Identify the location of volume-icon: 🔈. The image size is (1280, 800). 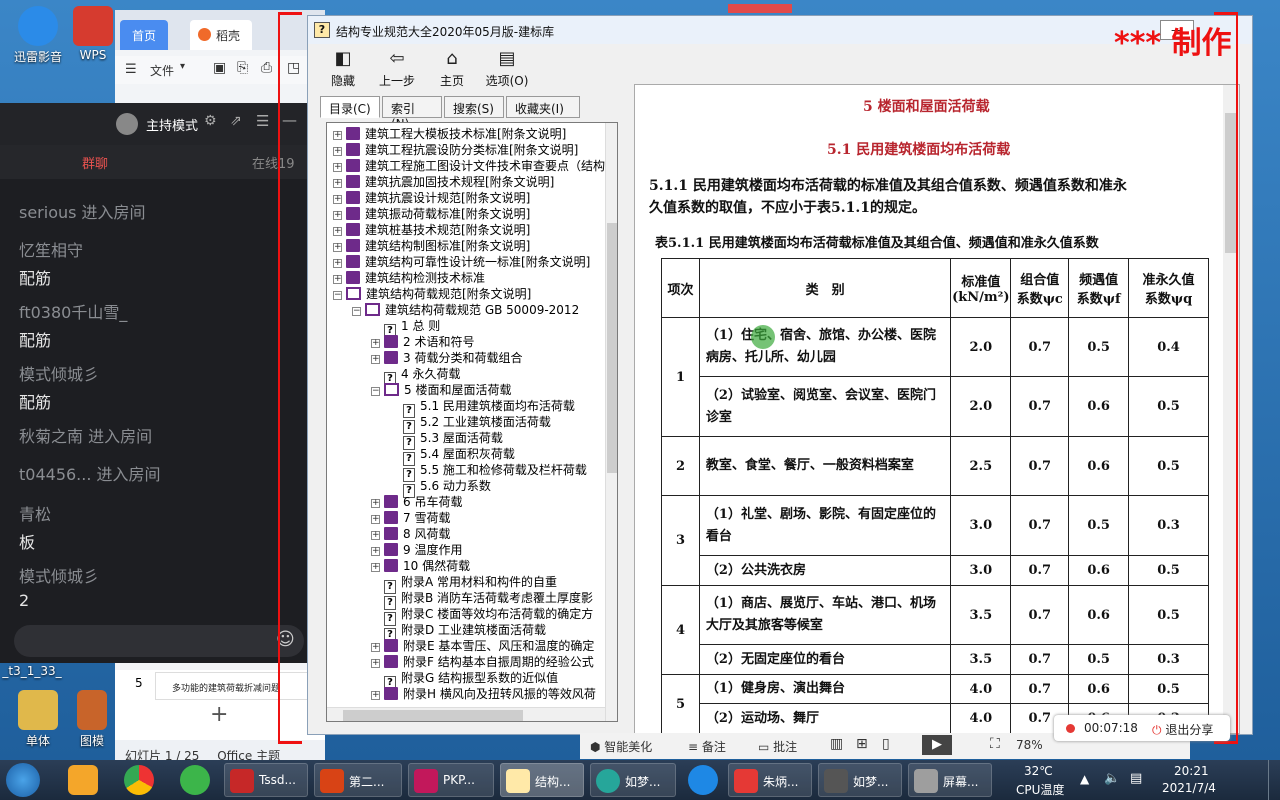
(1112, 778).